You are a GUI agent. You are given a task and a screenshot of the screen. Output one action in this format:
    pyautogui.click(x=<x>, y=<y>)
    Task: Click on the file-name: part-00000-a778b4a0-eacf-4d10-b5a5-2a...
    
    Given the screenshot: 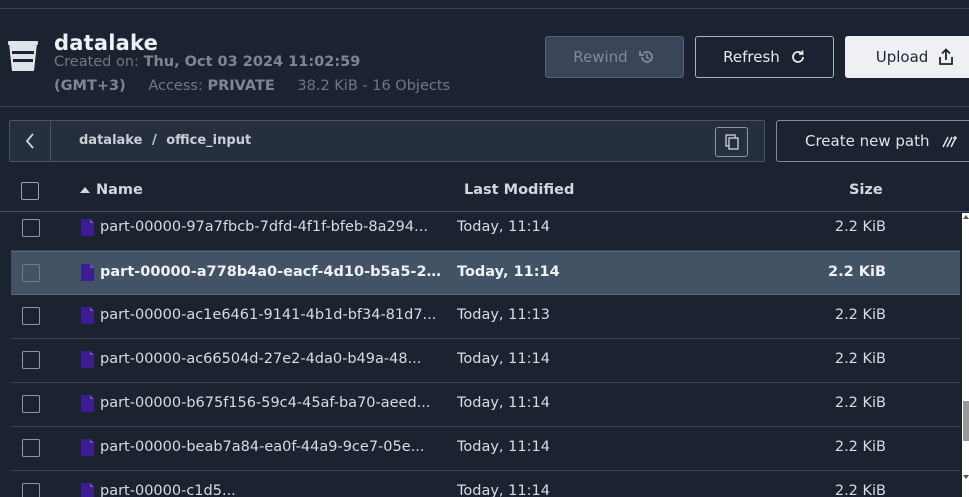 What is the action you would take?
    pyautogui.click(x=275, y=272)
    